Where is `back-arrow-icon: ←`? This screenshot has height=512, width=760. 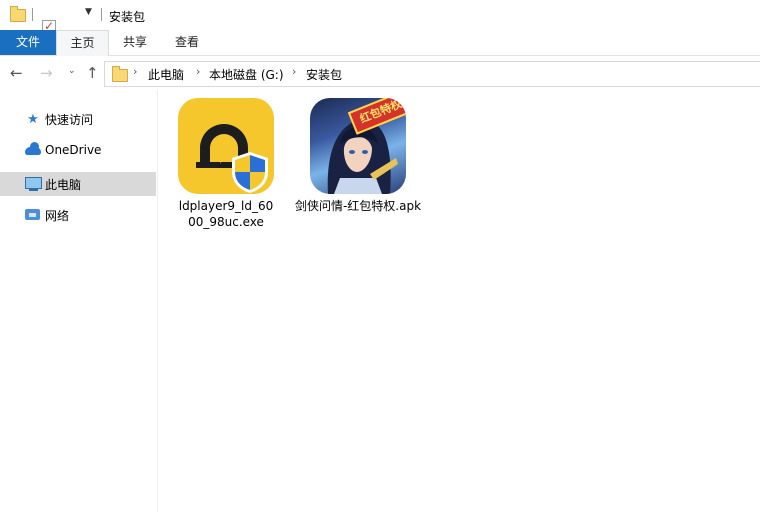 back-arrow-icon: ← is located at coordinates (16, 73).